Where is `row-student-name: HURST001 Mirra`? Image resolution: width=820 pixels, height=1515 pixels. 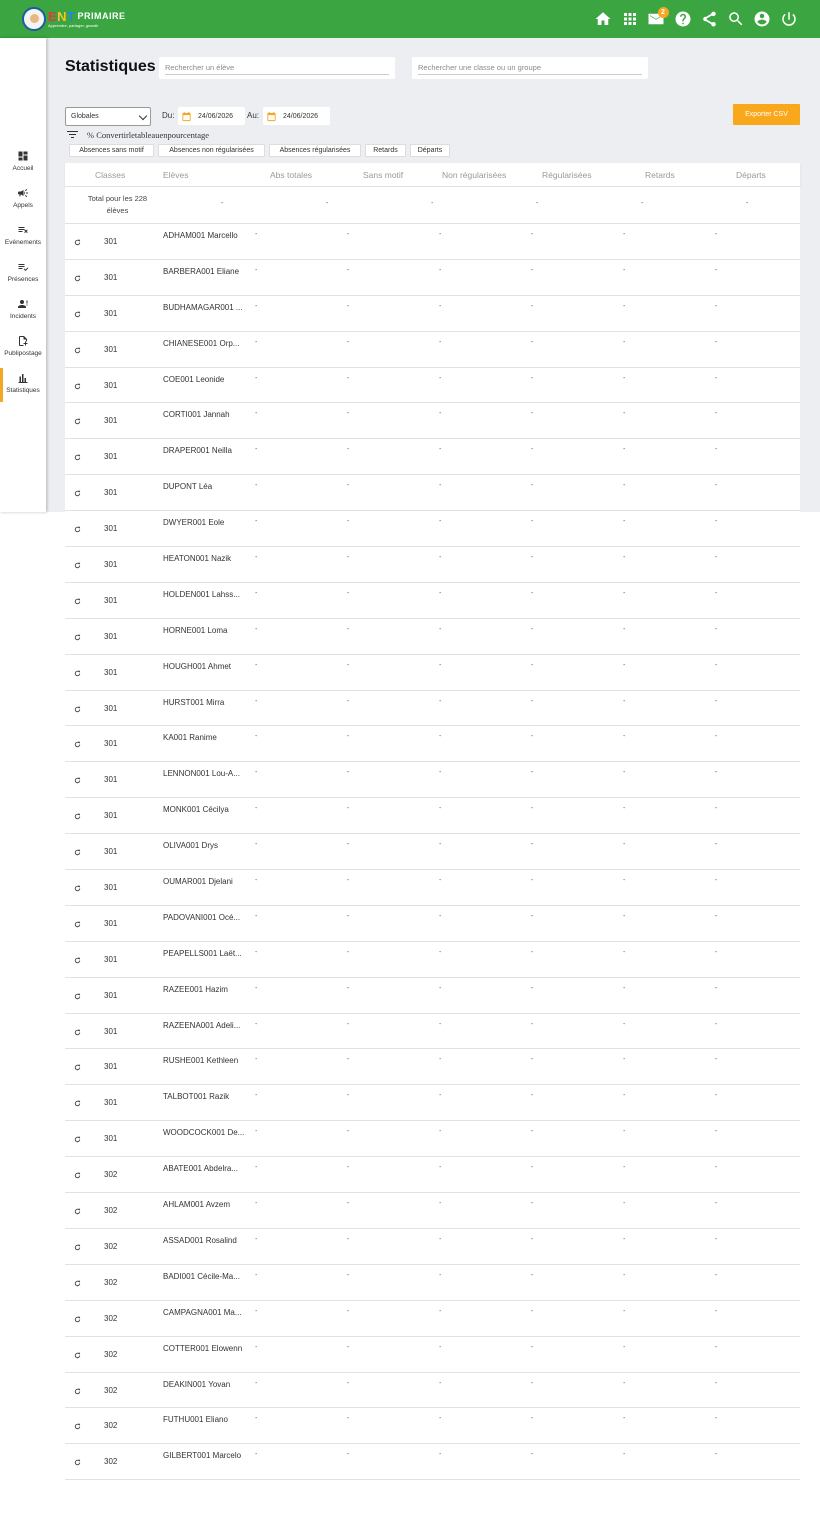 row-student-name: HURST001 Mirra is located at coordinates (204, 702).